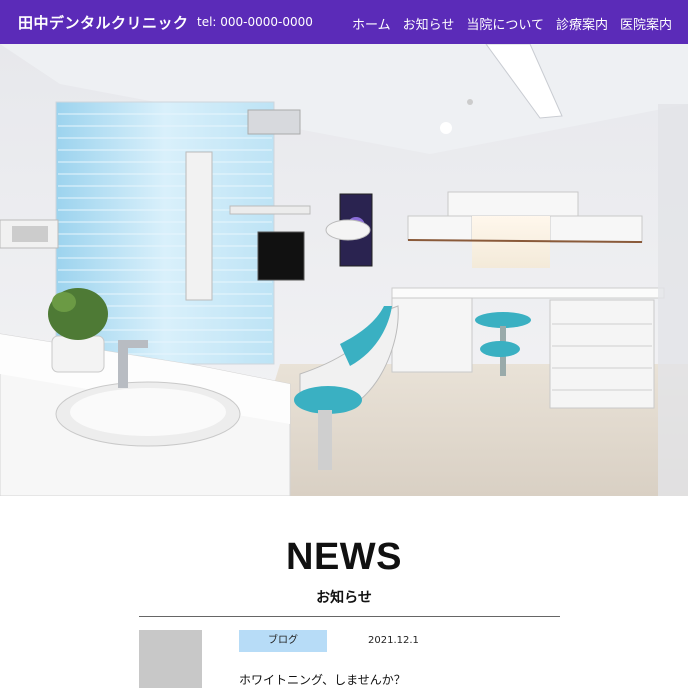 The image size is (688, 688). Describe the element at coordinates (349, 616) in the screenshot. I see `news-divider` at that location.